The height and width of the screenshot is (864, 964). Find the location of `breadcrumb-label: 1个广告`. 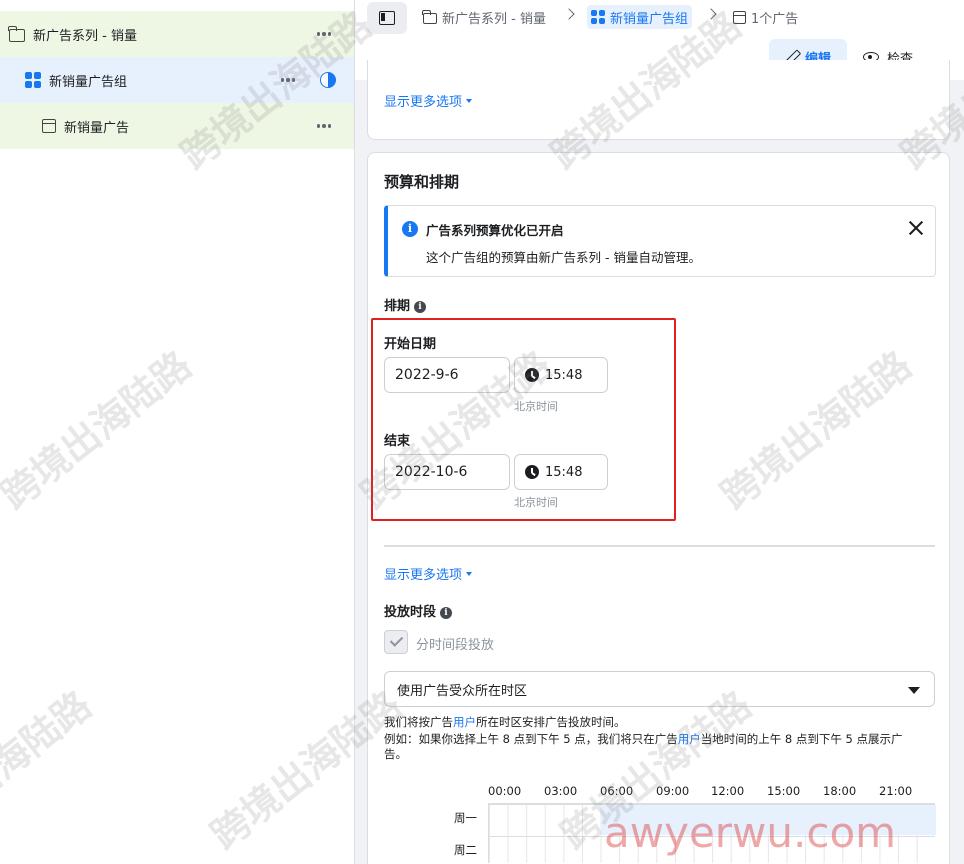

breadcrumb-label: 1个广告 is located at coordinates (775, 19).